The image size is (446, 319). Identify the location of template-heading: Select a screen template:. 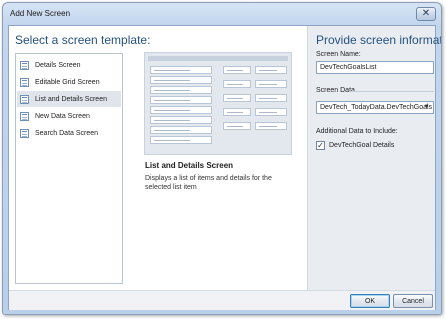
(83, 40).